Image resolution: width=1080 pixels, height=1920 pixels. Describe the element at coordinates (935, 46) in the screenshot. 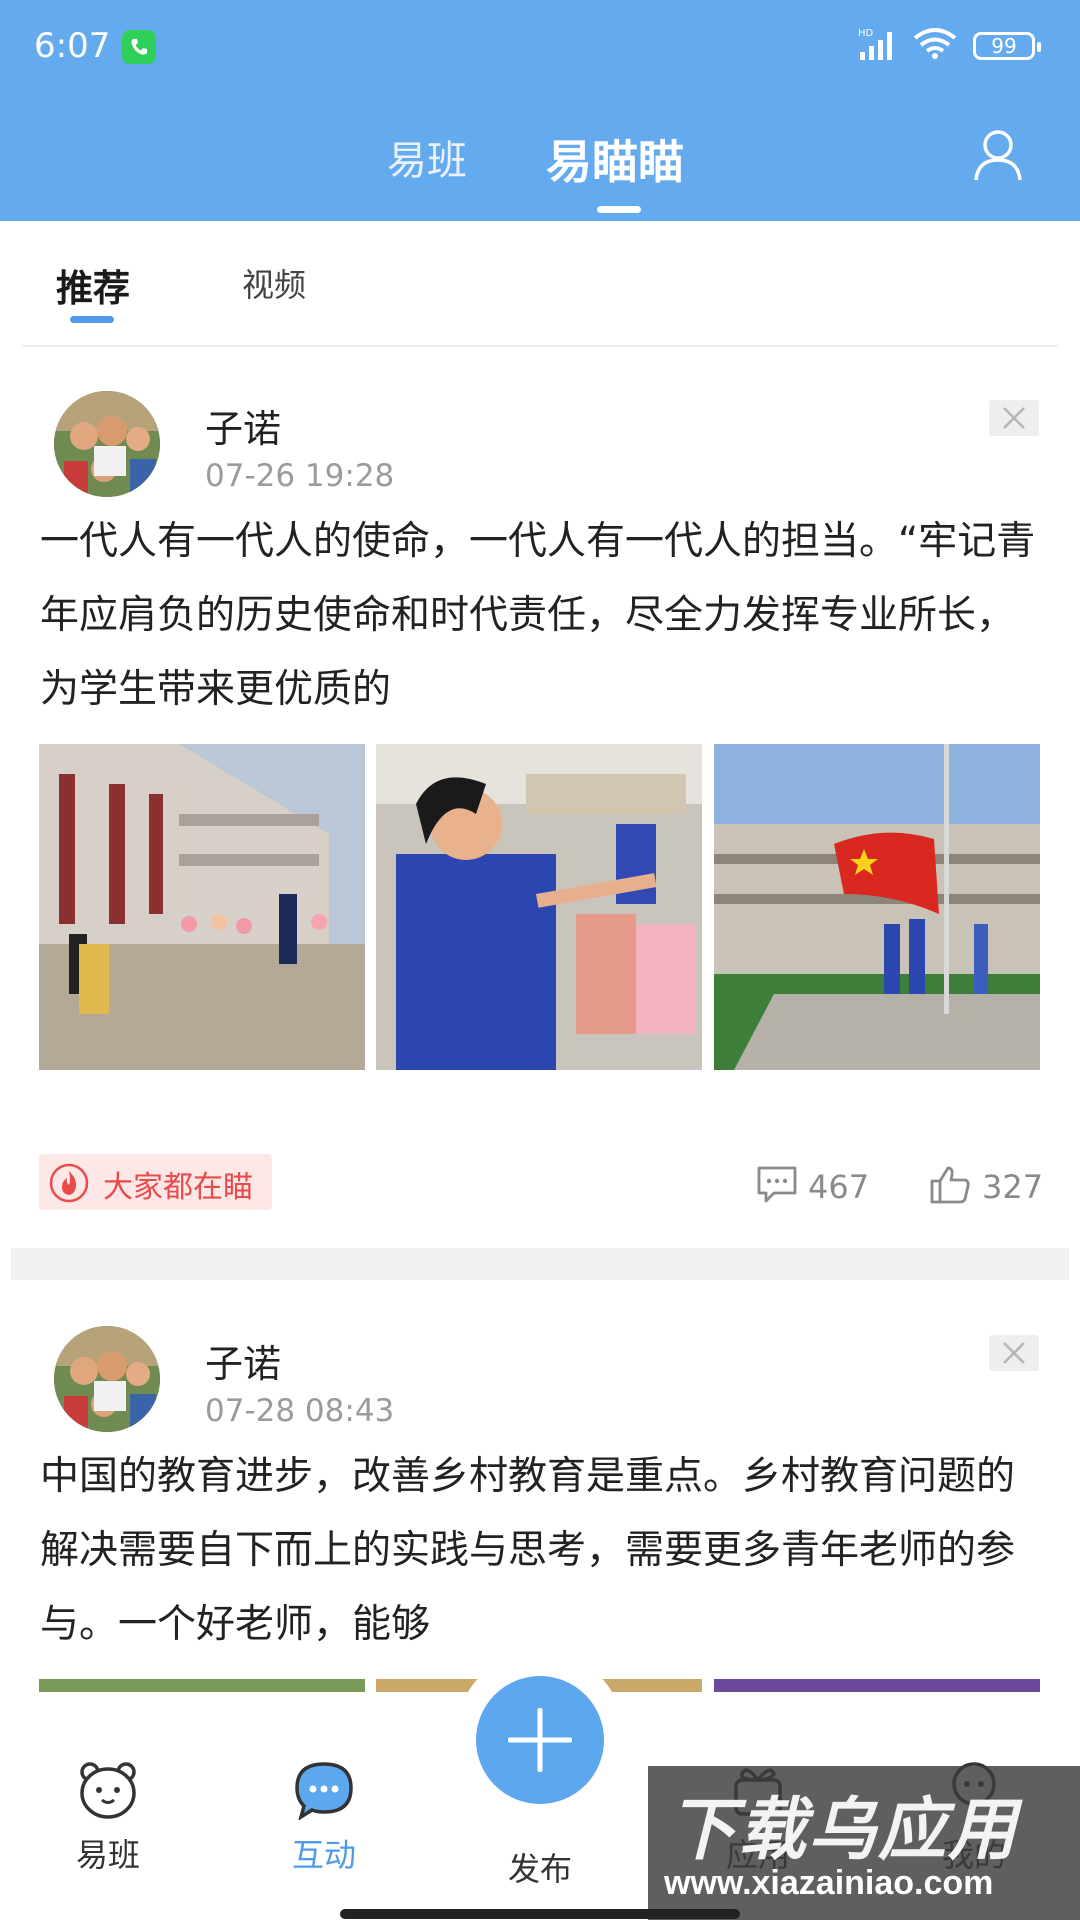

I see `wifi-icon` at that location.